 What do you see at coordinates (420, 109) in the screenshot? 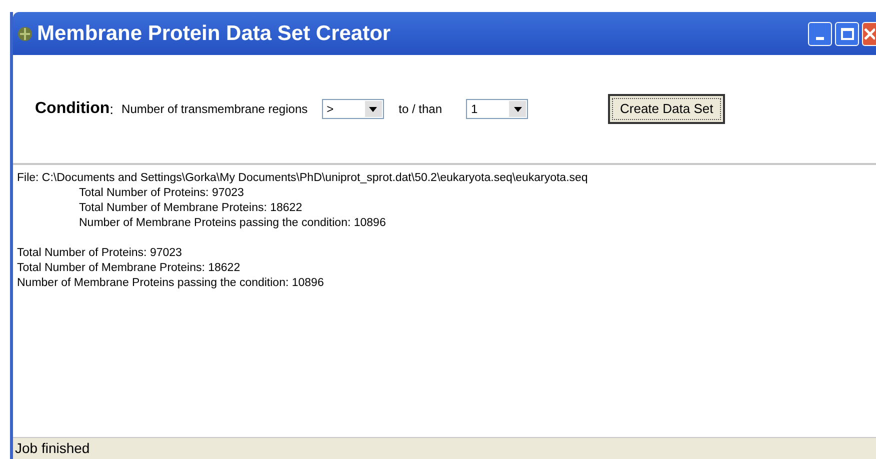
I see `connector-text: to / than` at bounding box center [420, 109].